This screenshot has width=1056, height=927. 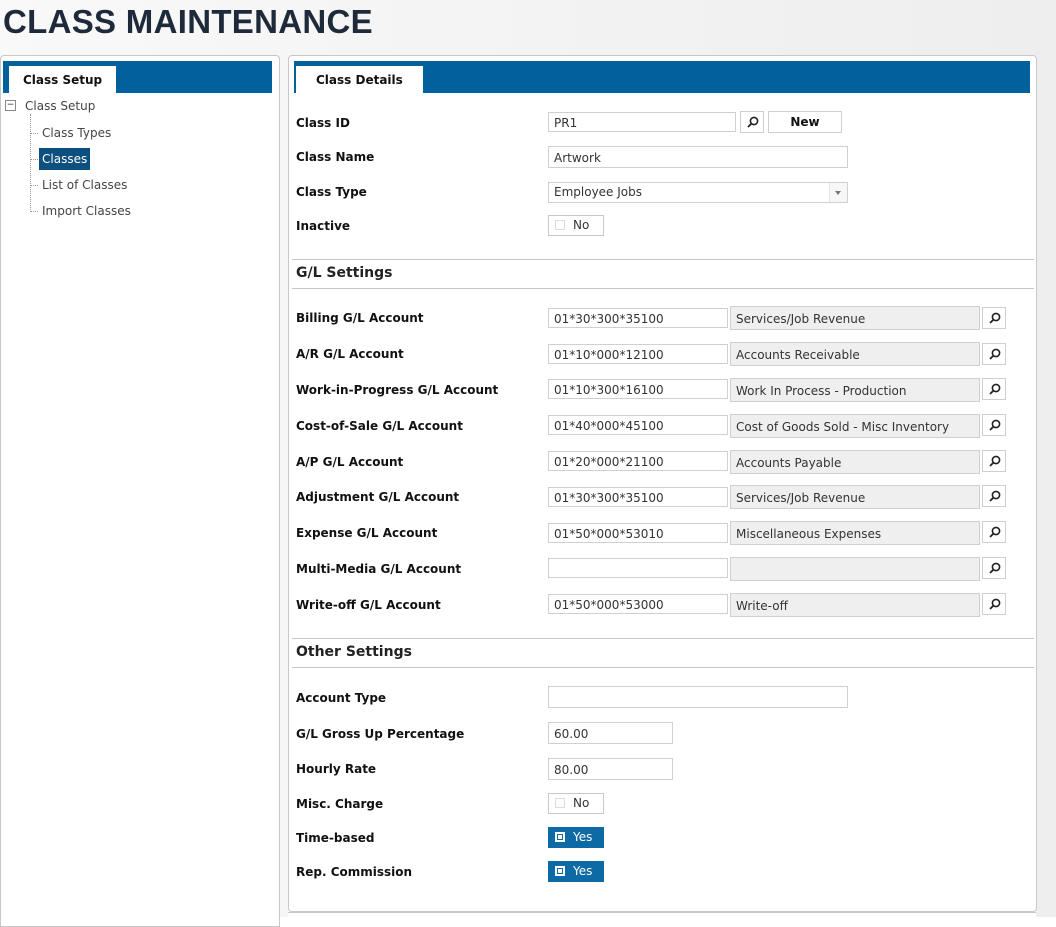 I want to click on class-id-lookup-button, so click(x=752, y=122).